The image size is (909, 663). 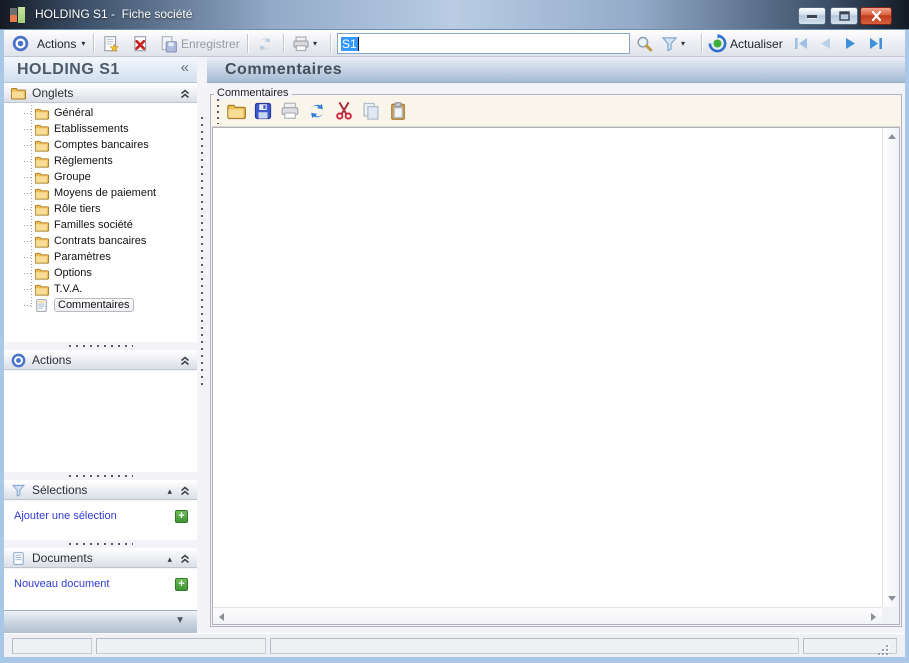 What do you see at coordinates (884, 651) in the screenshot?
I see `resize-grip-icon` at bounding box center [884, 651].